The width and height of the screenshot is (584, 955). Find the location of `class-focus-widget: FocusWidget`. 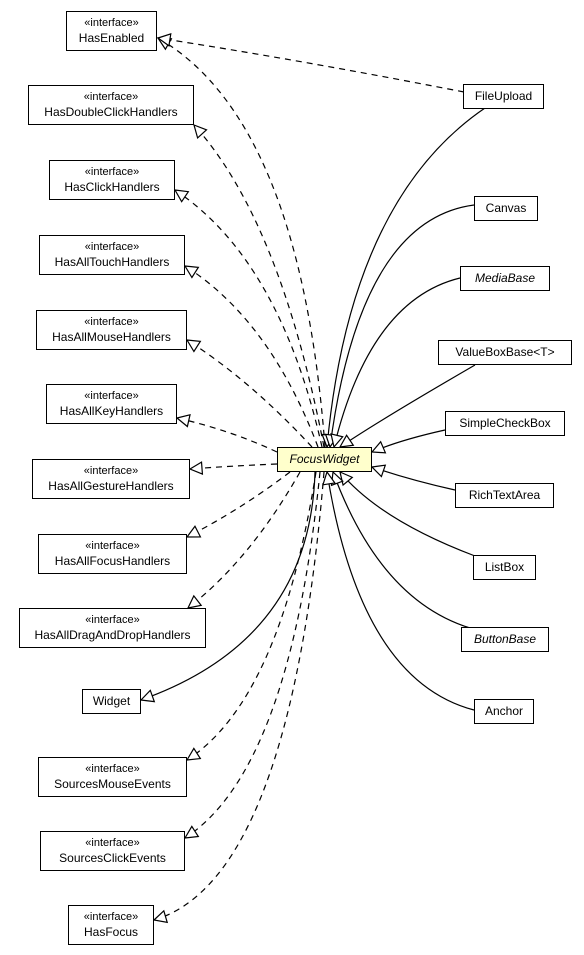

class-focus-widget: FocusWidget is located at coordinates (324, 459).